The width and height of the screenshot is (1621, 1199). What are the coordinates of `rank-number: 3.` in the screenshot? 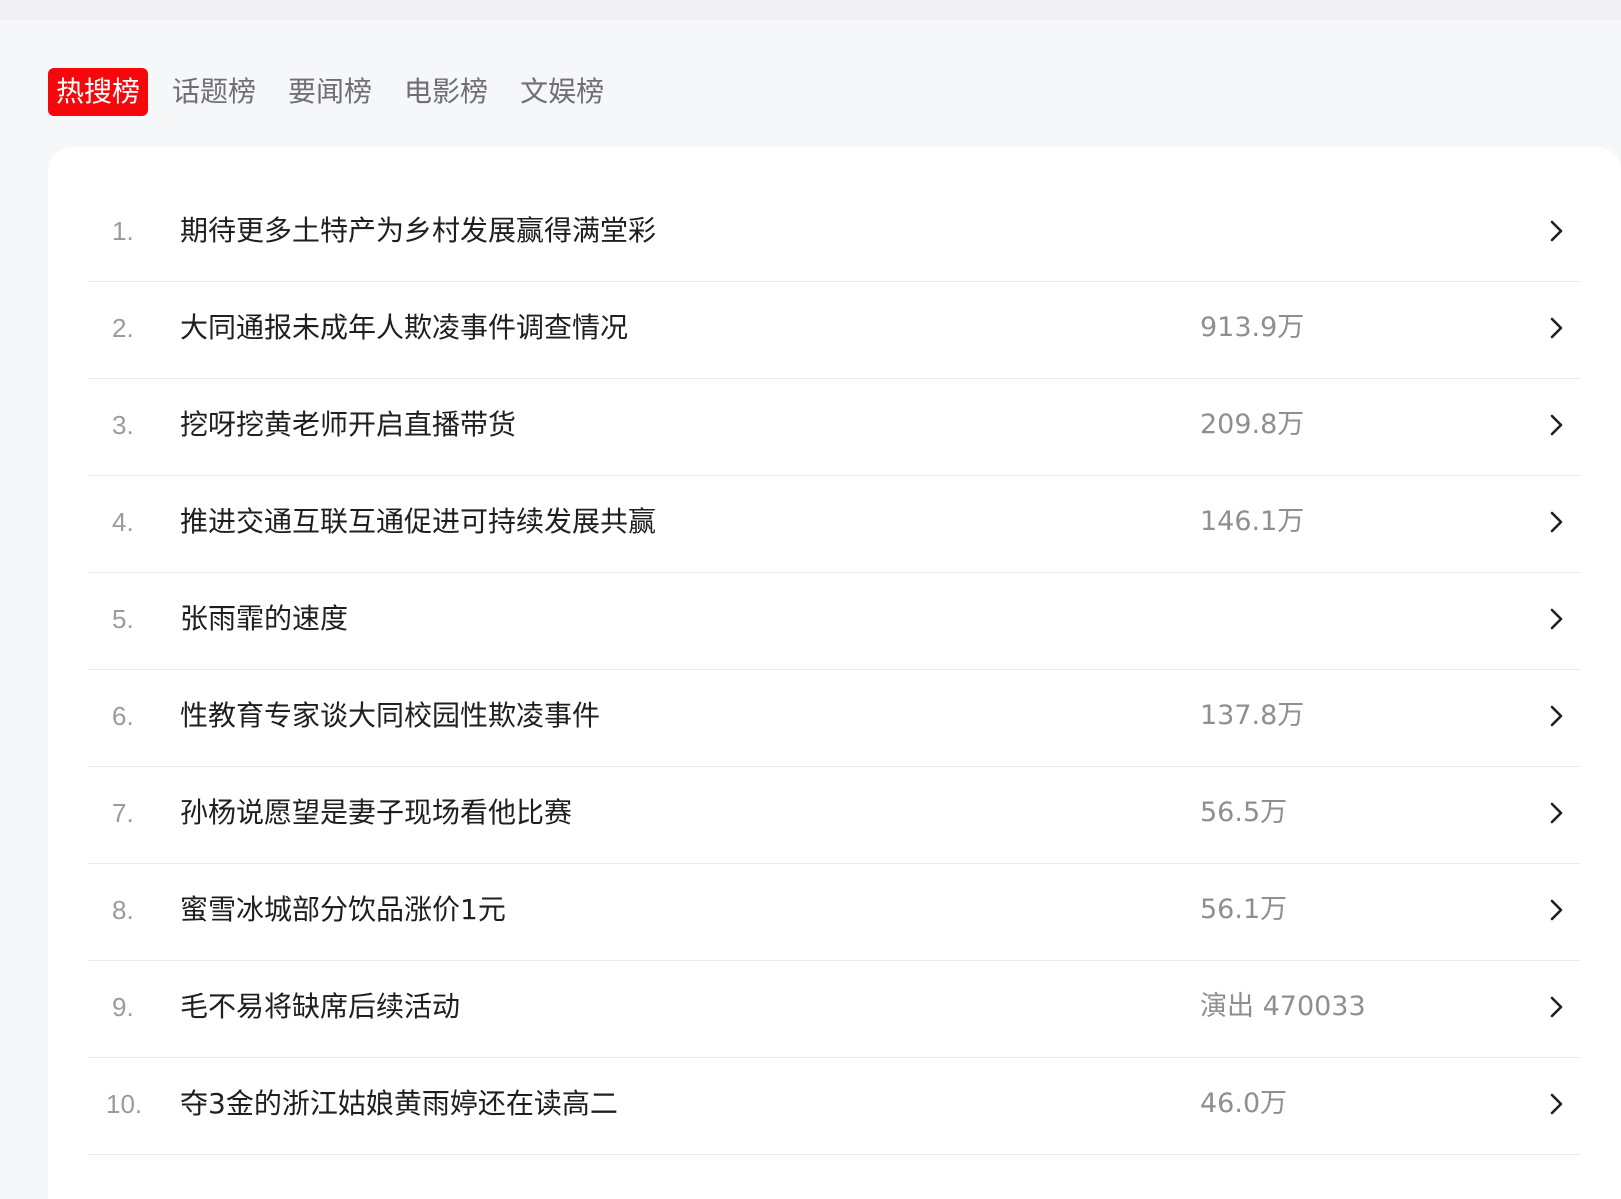 It's located at (123, 425).